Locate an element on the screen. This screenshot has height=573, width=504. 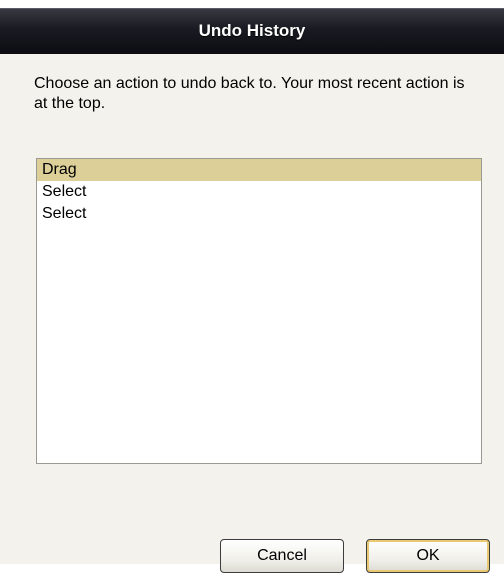
title-bar: Undo History is located at coordinates (252, 31).